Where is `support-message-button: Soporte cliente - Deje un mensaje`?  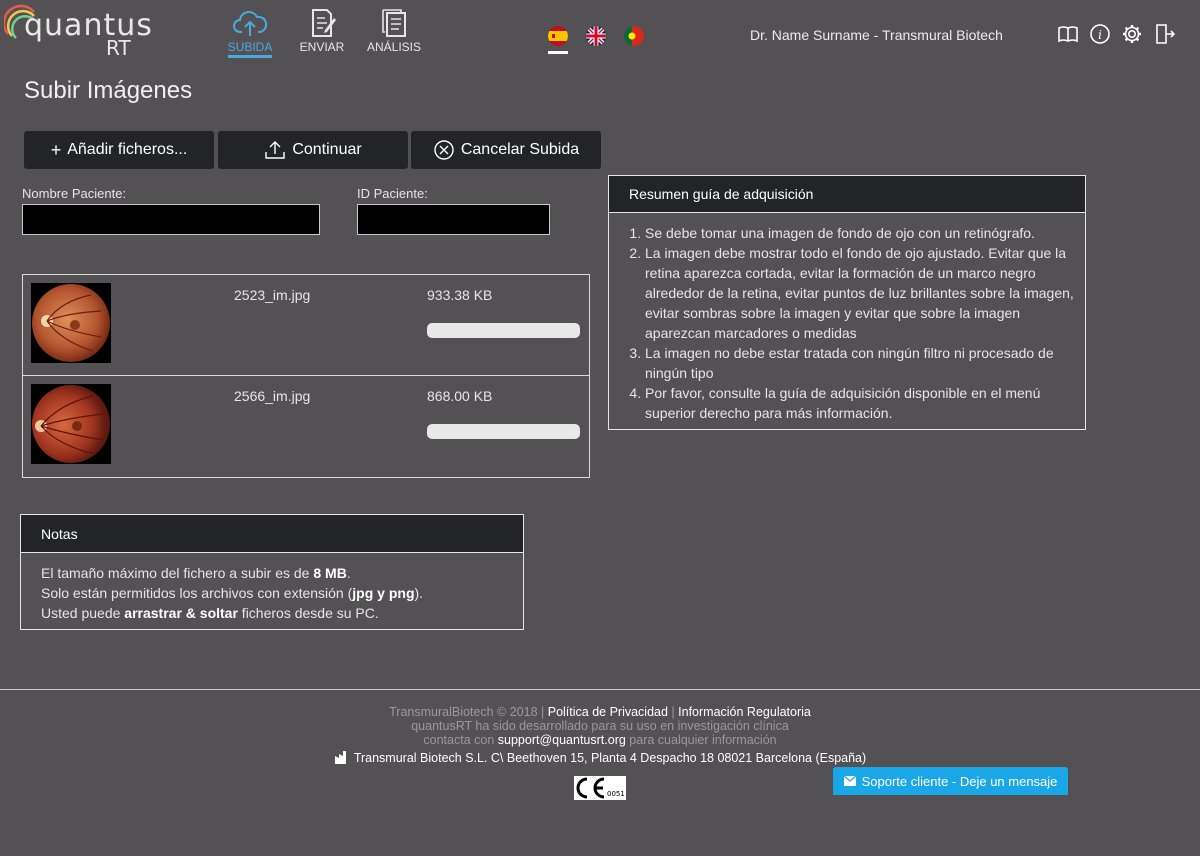 support-message-button: Soporte cliente - Deje un mensaje is located at coordinates (950, 781).